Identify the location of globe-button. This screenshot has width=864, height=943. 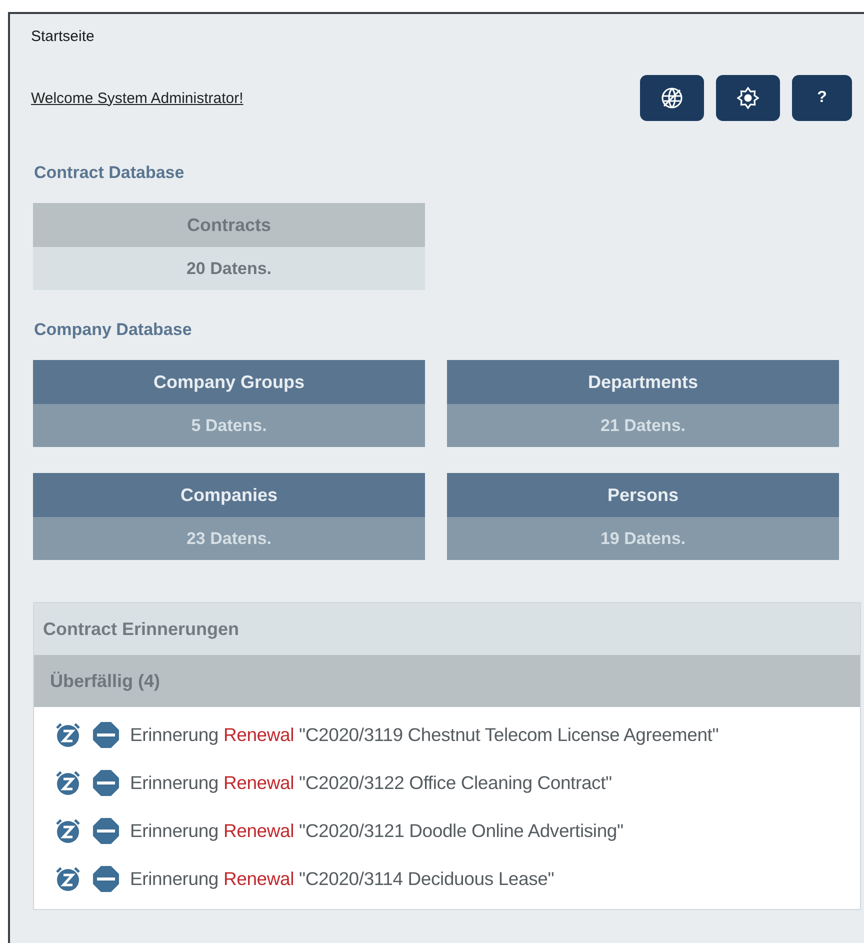
(672, 98).